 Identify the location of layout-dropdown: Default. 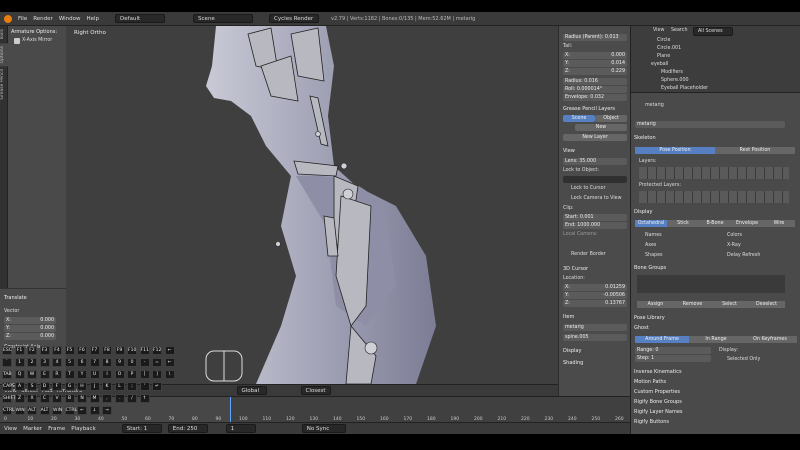
(140, 18).